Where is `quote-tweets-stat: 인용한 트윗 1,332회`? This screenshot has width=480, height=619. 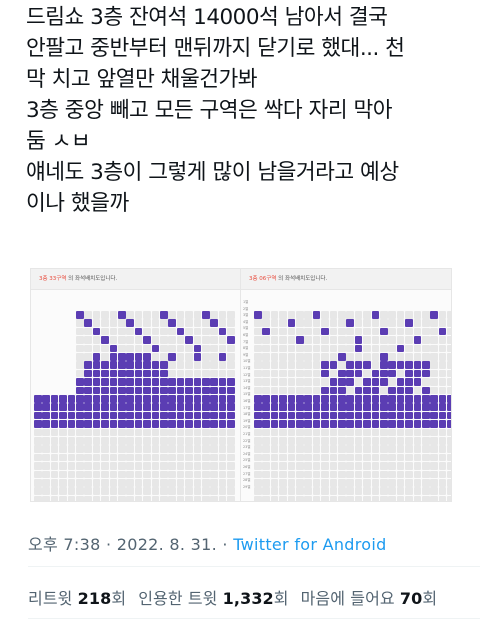
quote-tweets-stat: 인용한 트윗 1,332회 is located at coordinates (213, 598).